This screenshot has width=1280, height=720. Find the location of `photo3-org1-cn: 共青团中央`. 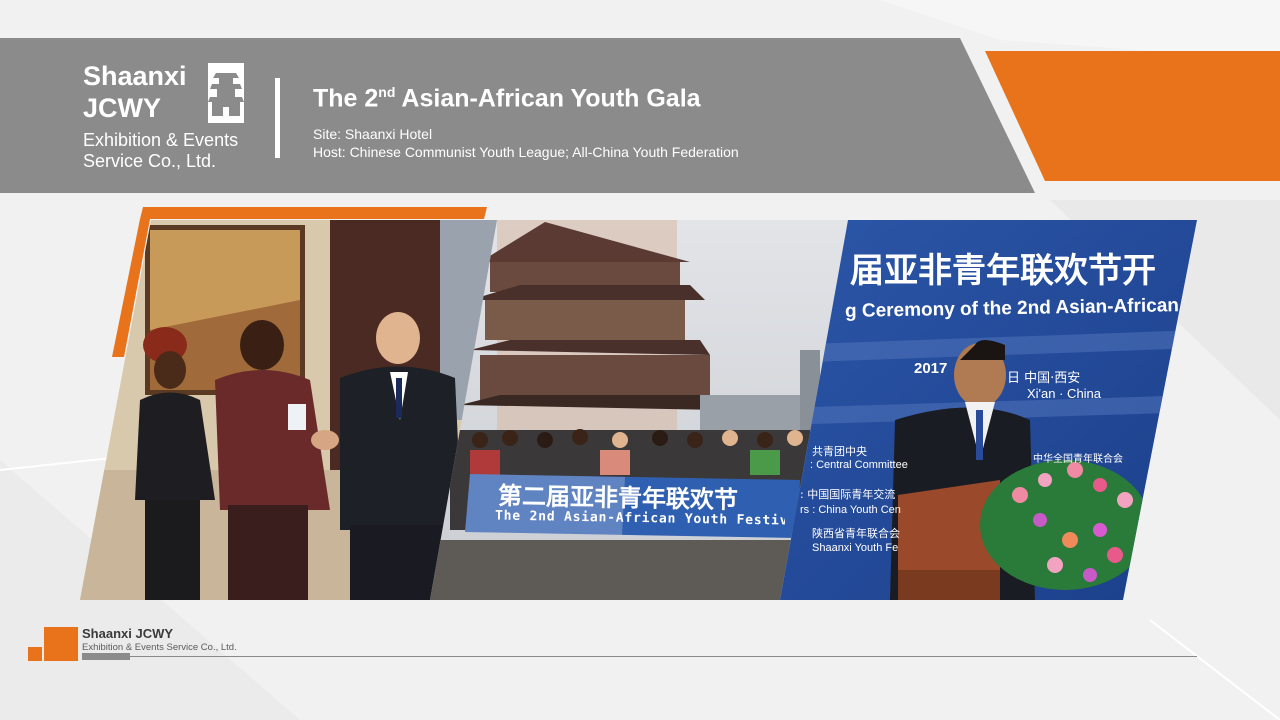

photo3-org1-cn: 共青团中央 is located at coordinates (839, 451).